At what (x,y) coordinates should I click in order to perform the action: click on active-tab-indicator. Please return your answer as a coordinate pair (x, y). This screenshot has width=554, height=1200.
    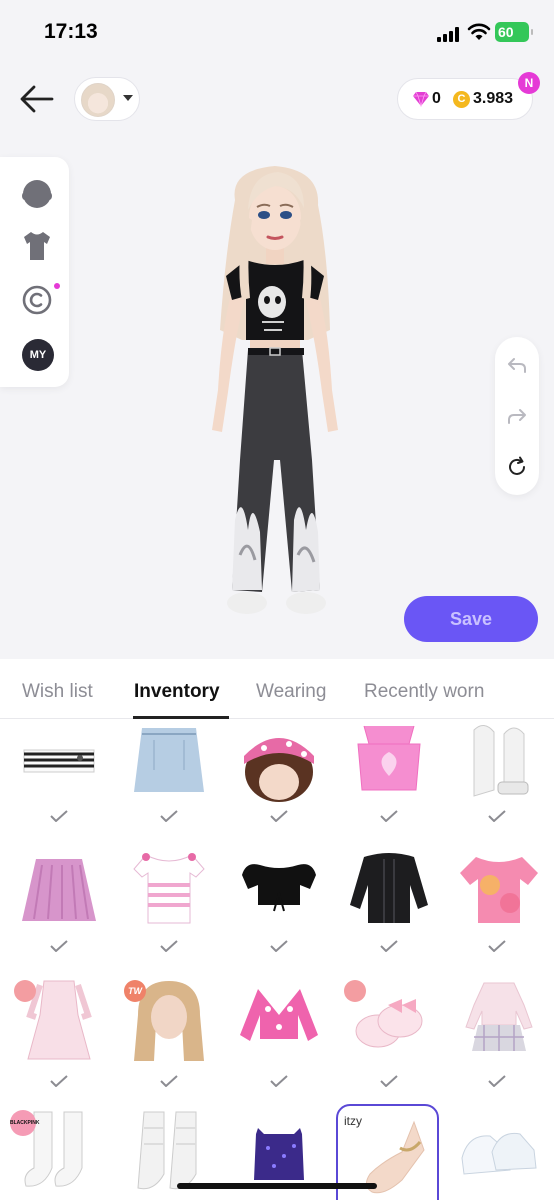
    Looking at the image, I should click on (181, 717).